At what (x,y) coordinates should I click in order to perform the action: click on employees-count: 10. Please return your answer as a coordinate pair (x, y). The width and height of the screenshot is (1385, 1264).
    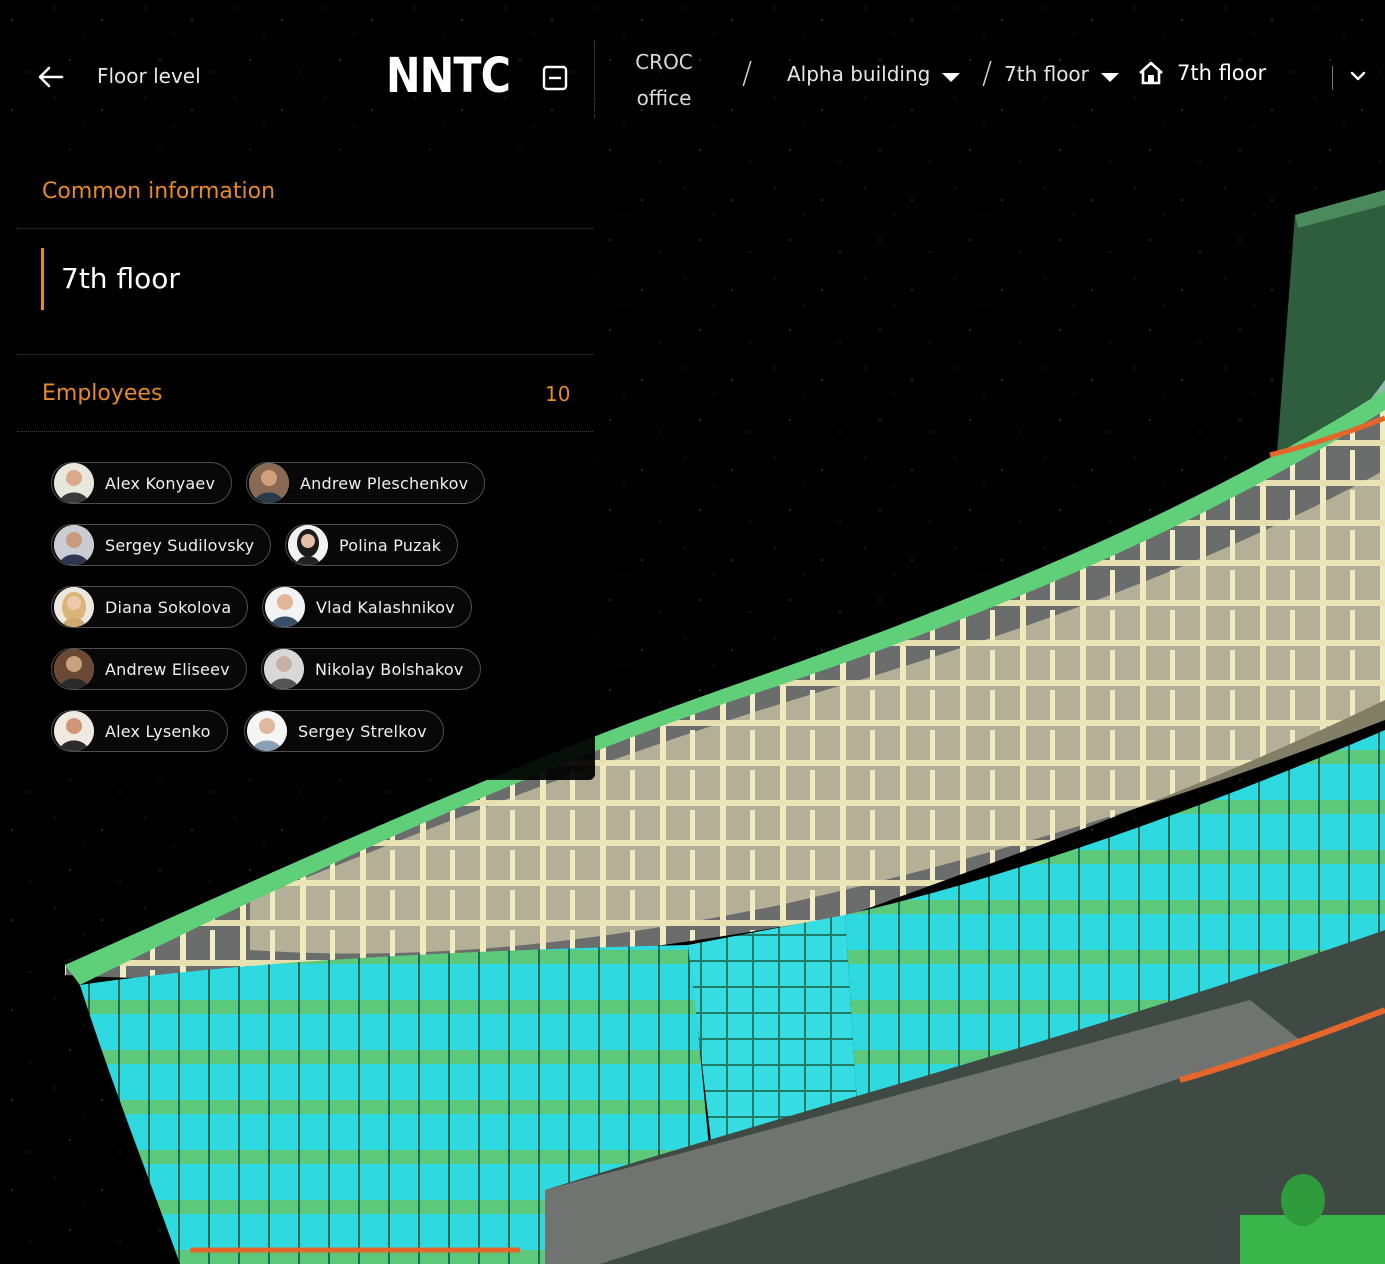
    Looking at the image, I should click on (558, 394).